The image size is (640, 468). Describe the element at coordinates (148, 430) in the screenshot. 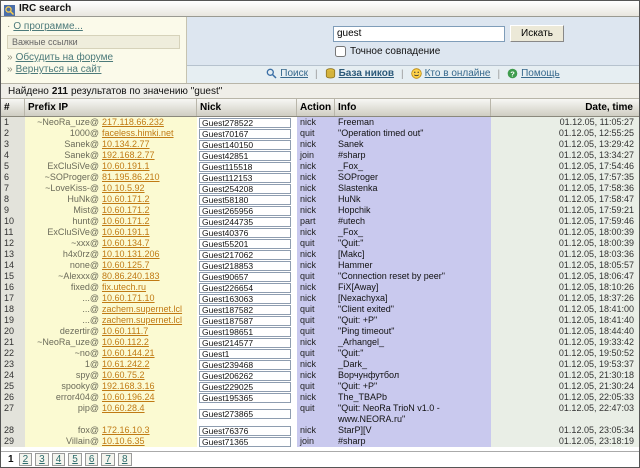

I see `host-link: 172.16.10.3` at that location.